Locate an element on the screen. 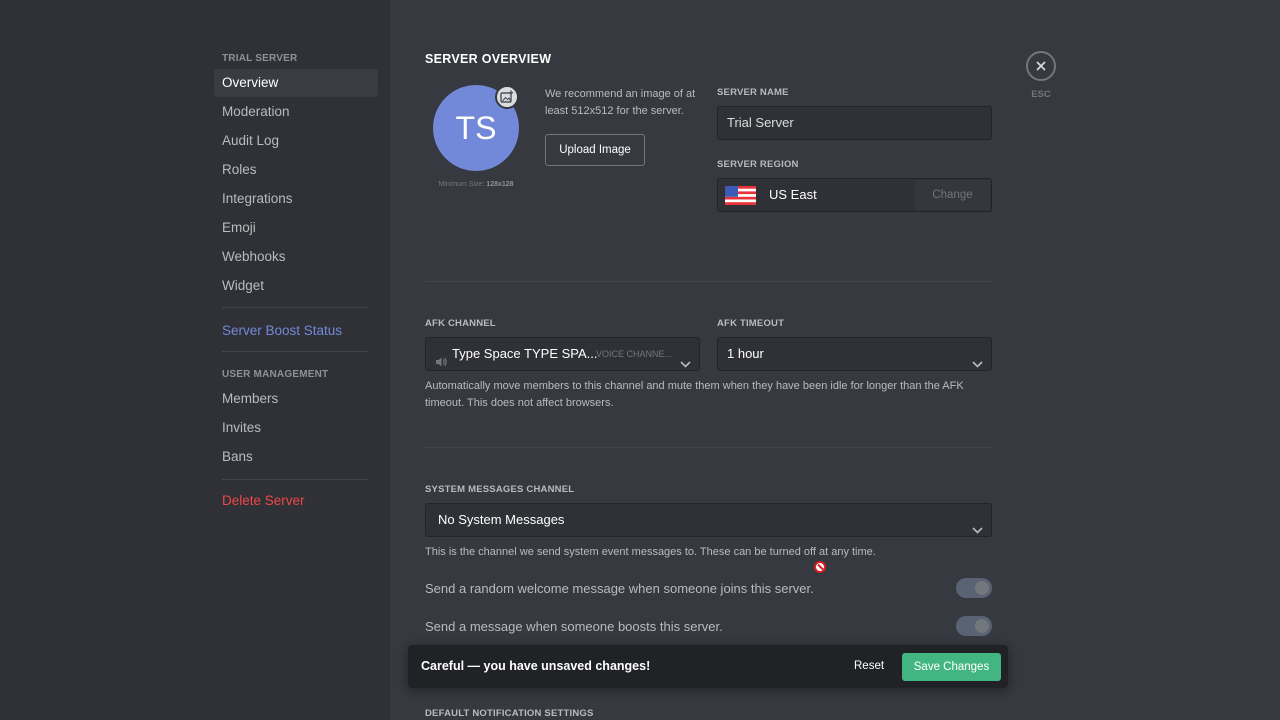  reset-button: Reset is located at coordinates (869, 666).